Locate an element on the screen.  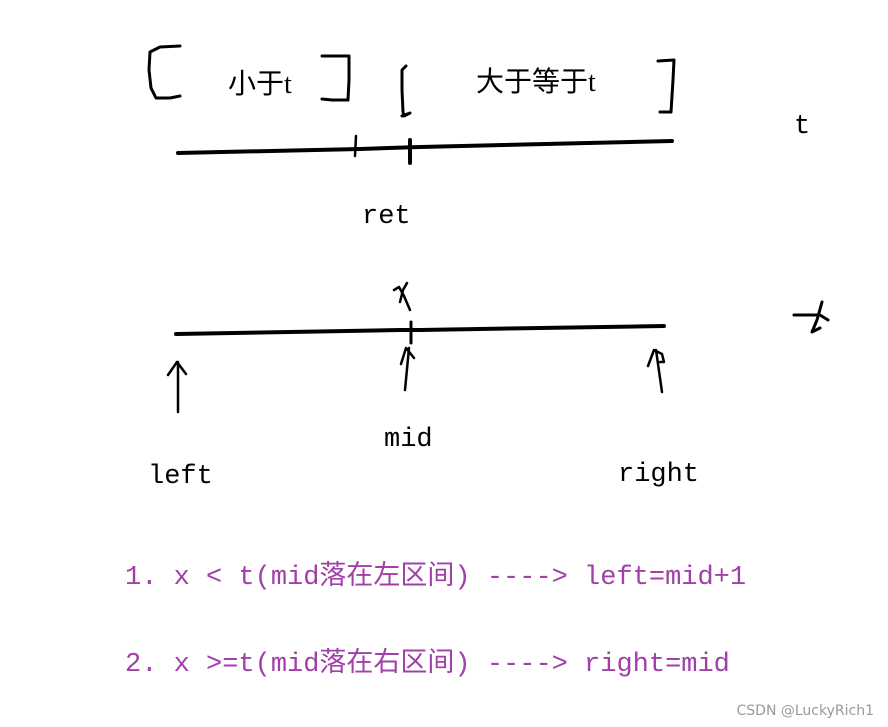
mid-label: mid is located at coordinates (408, 440).